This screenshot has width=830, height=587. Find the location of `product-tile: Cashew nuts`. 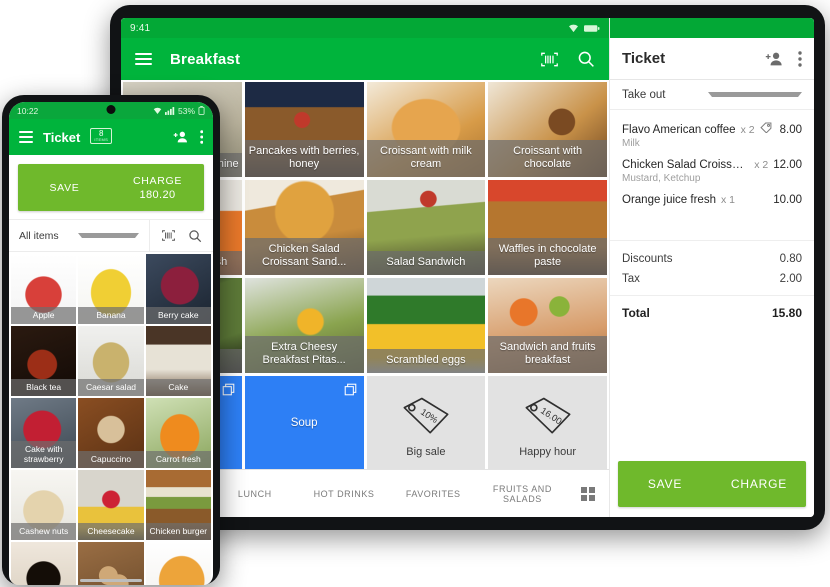

product-tile: Cashew nuts is located at coordinates (44, 505).